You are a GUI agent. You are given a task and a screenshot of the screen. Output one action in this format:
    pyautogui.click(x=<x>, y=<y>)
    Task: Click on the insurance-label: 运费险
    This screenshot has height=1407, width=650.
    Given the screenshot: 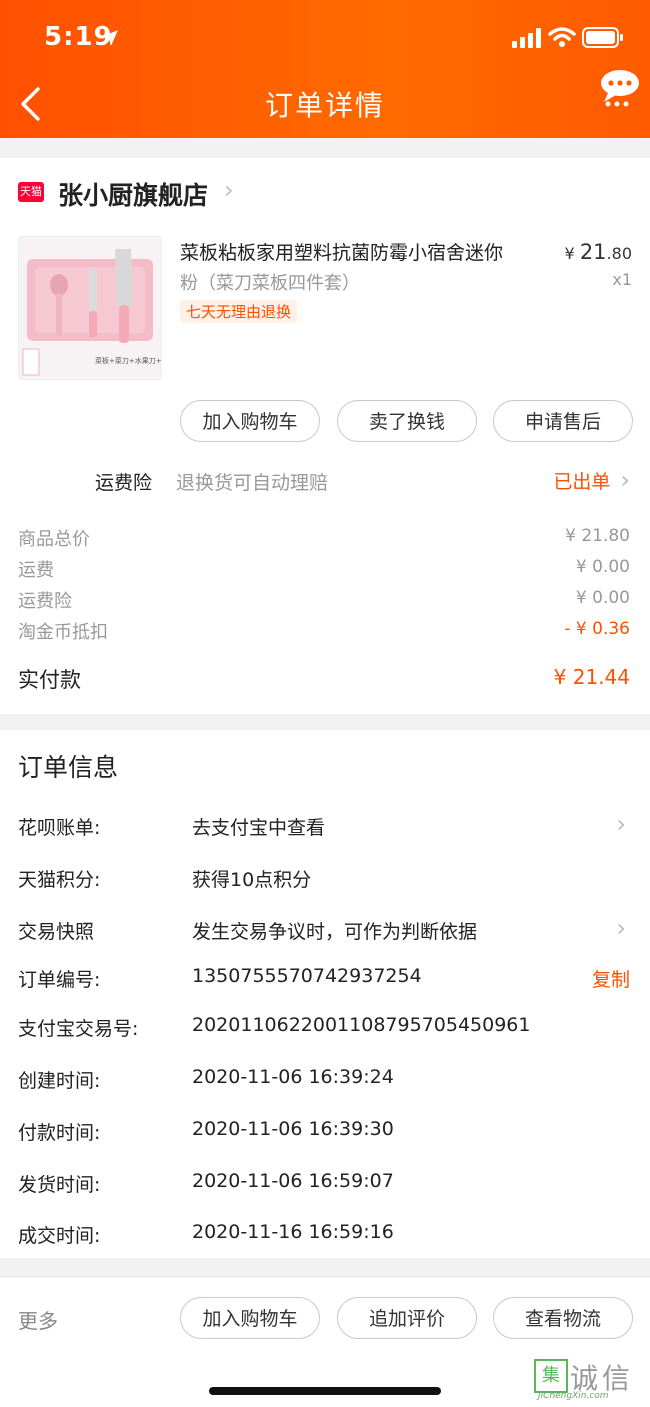 What is the action you would take?
    pyautogui.click(x=124, y=483)
    